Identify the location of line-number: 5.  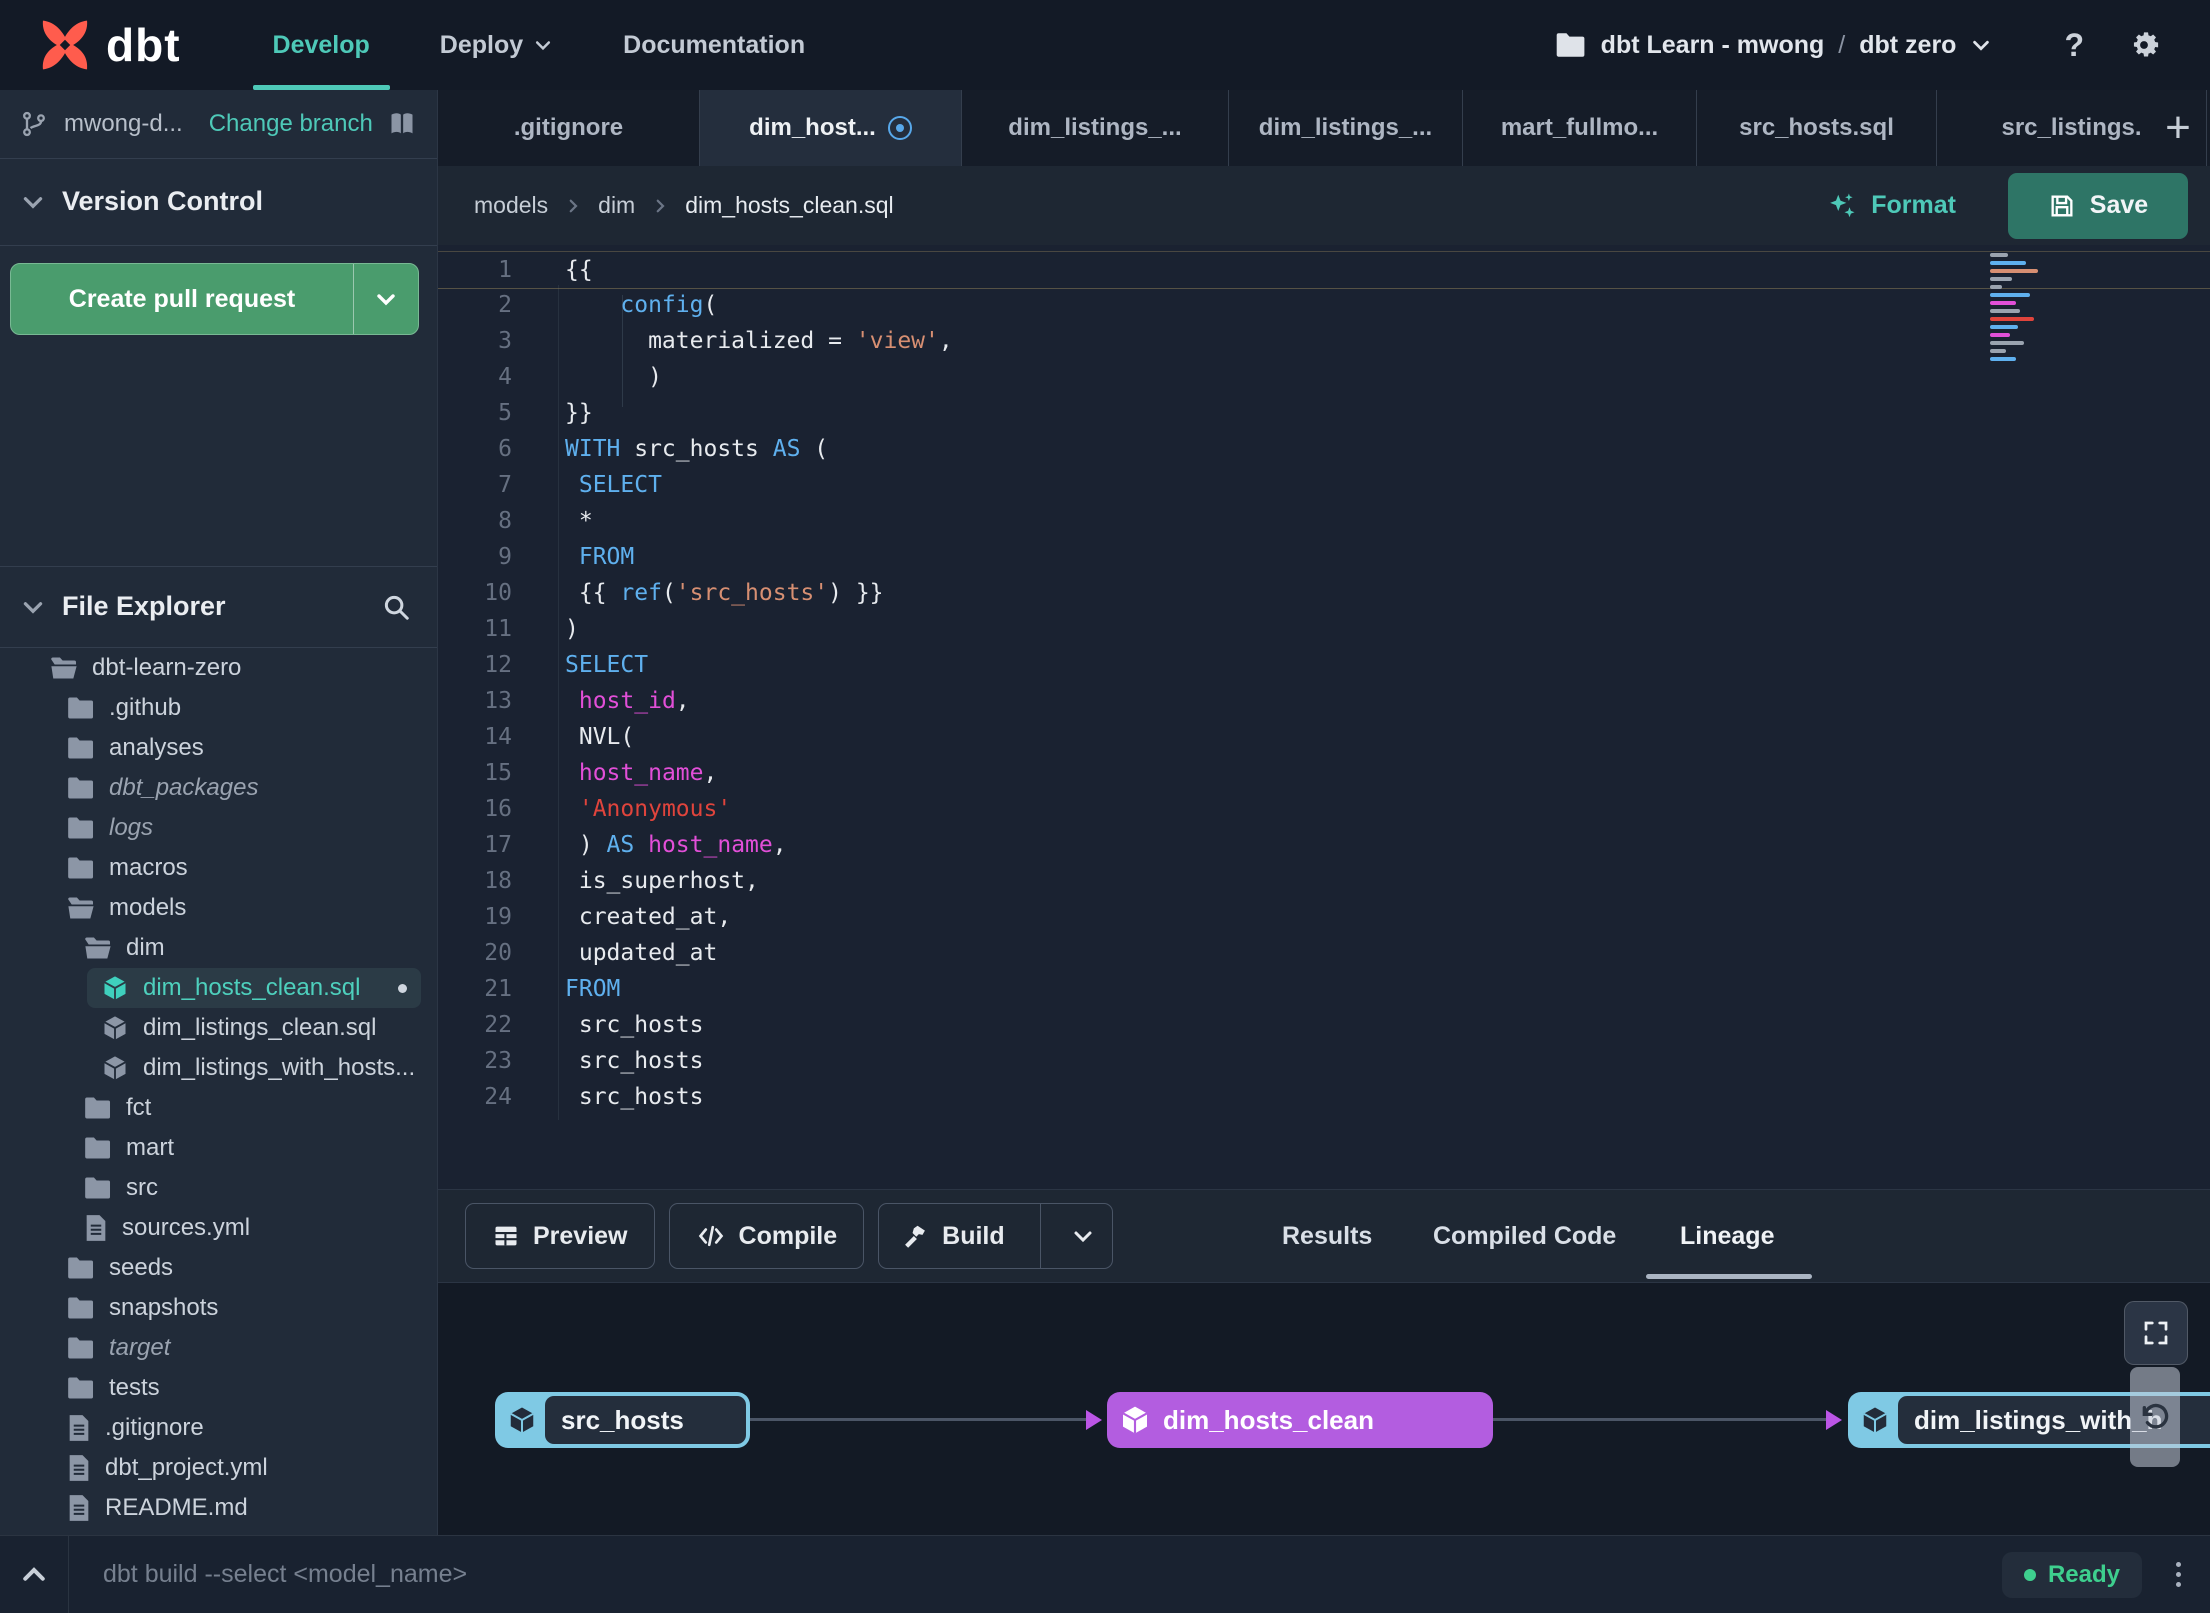
(505, 413).